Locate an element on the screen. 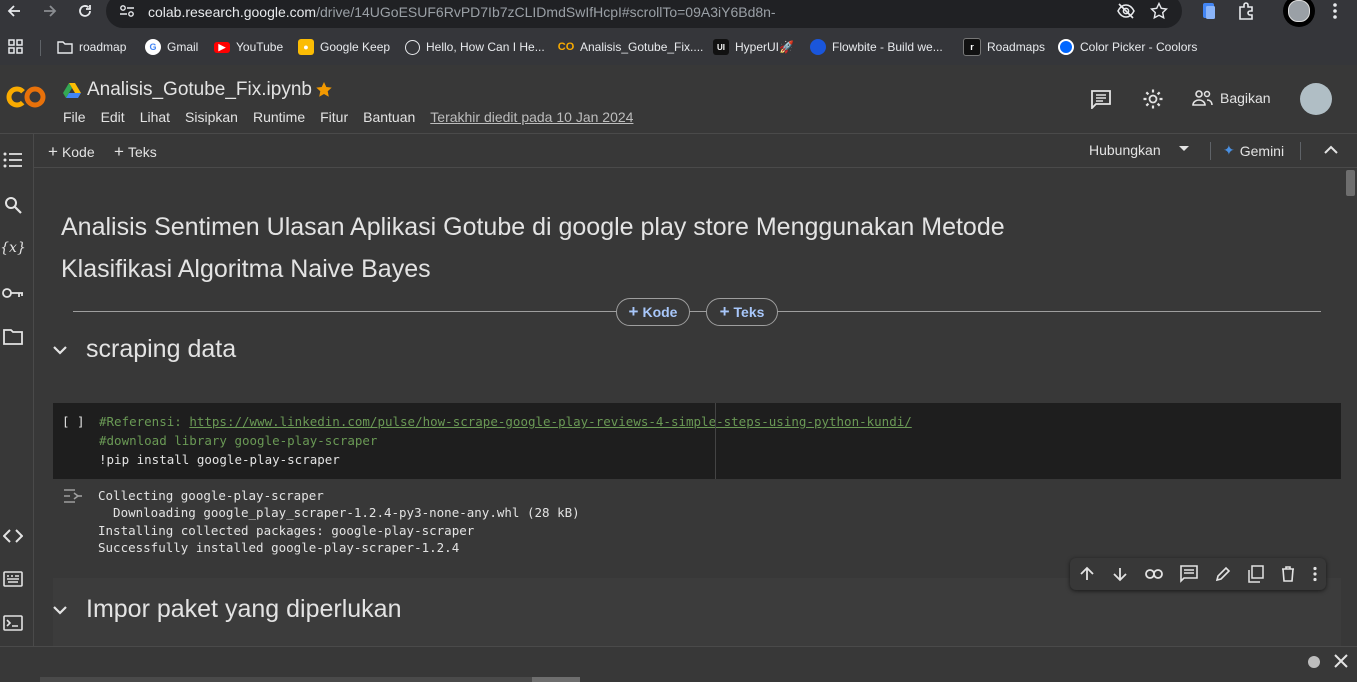  back-button is located at coordinates (14, 11).